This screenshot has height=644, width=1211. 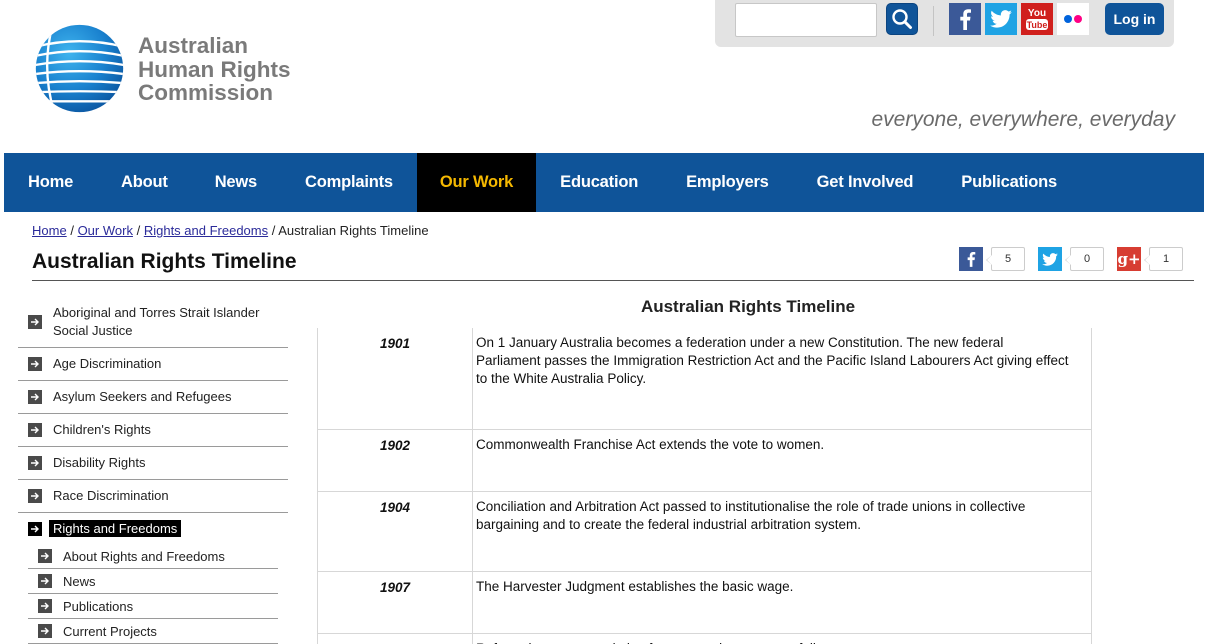 What do you see at coordinates (1129, 259) in the screenshot?
I see `googleplus-share-icon: g+` at bounding box center [1129, 259].